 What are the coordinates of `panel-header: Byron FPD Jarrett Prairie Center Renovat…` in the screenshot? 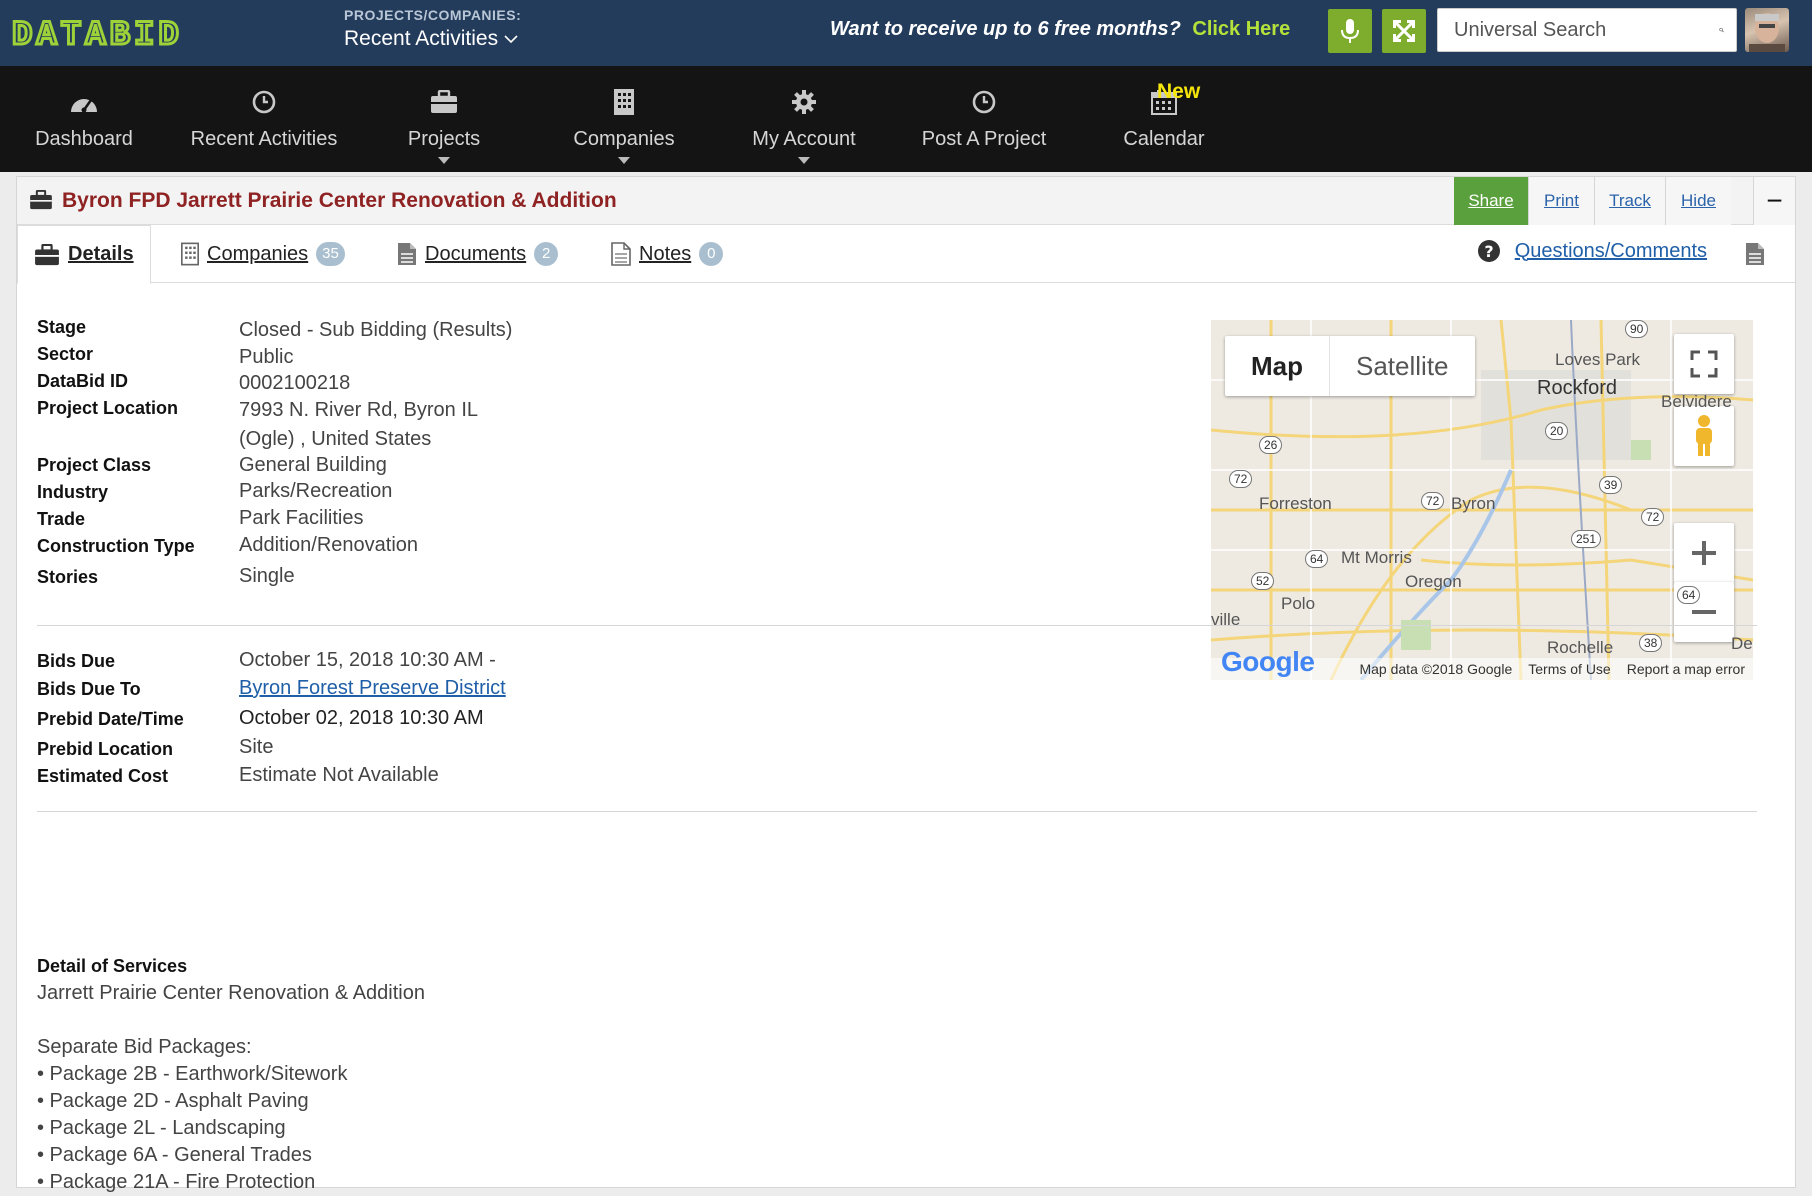 It's located at (906, 201).